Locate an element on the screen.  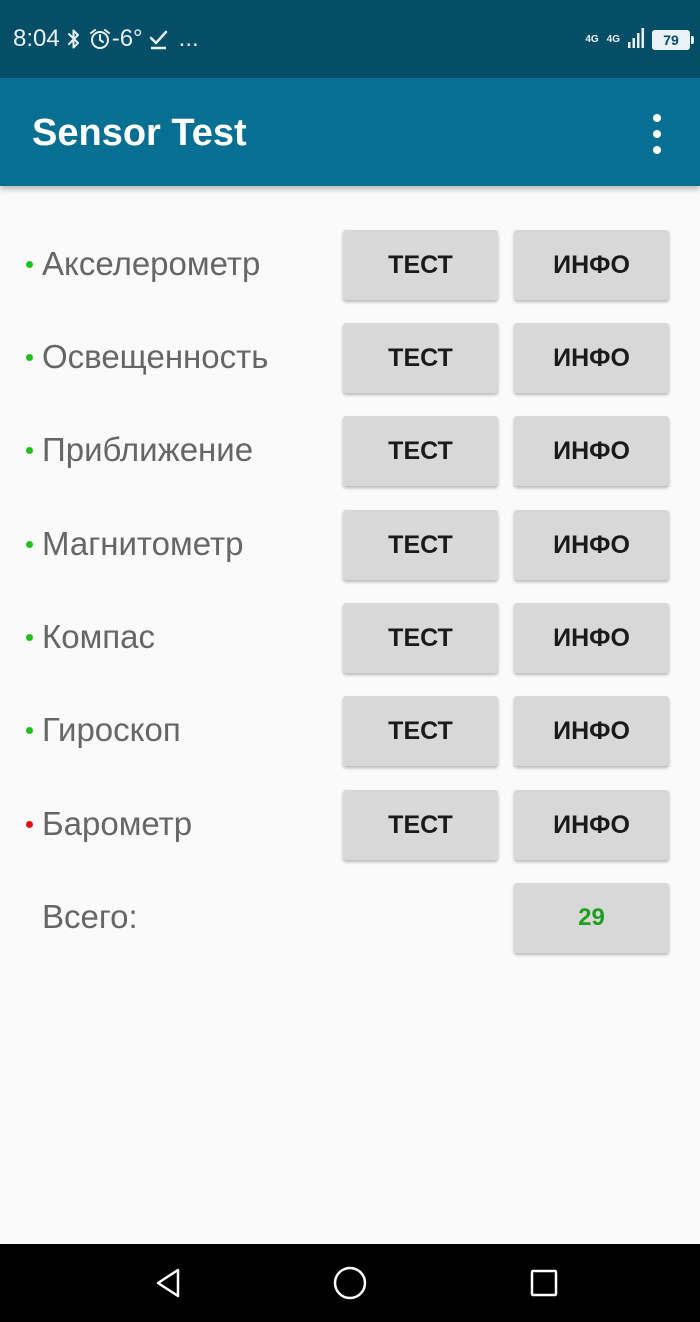
sensor-name: Приближение is located at coordinates (148, 449).